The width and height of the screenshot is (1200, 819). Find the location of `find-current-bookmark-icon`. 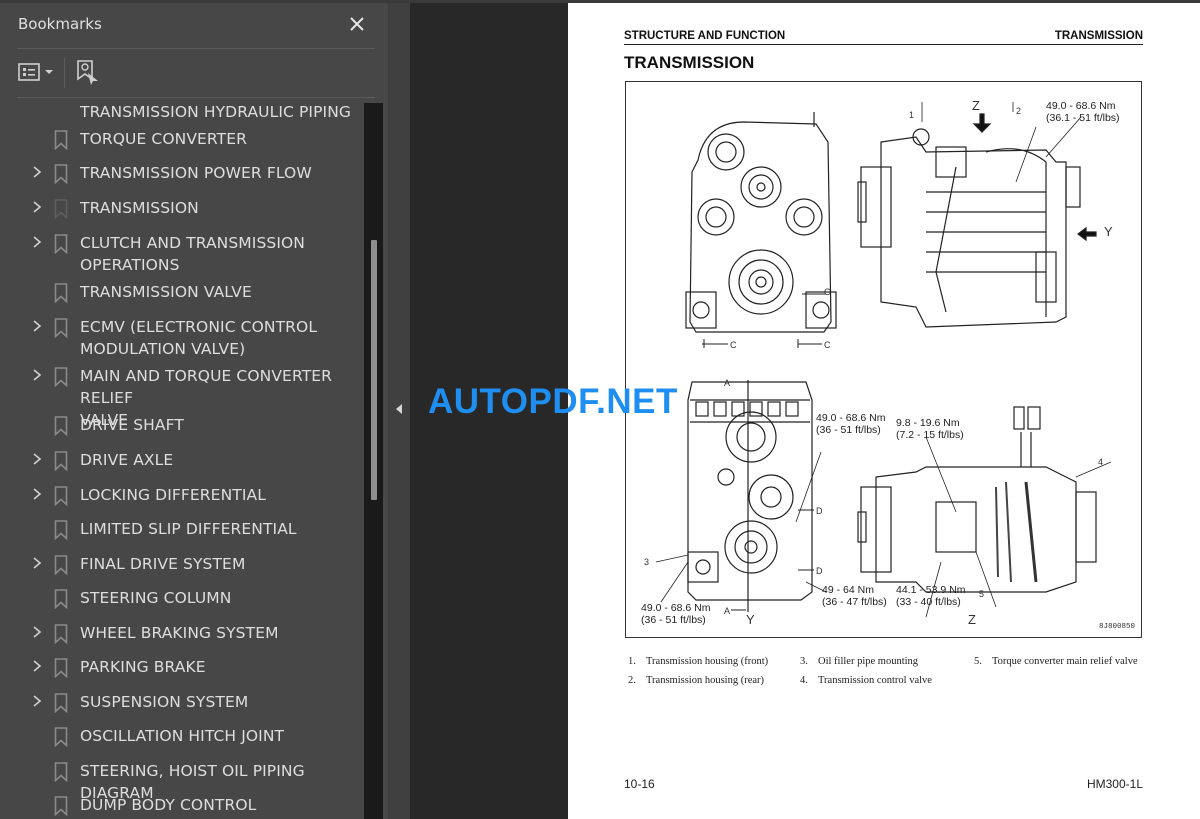

find-current-bookmark-icon is located at coordinates (87, 72).